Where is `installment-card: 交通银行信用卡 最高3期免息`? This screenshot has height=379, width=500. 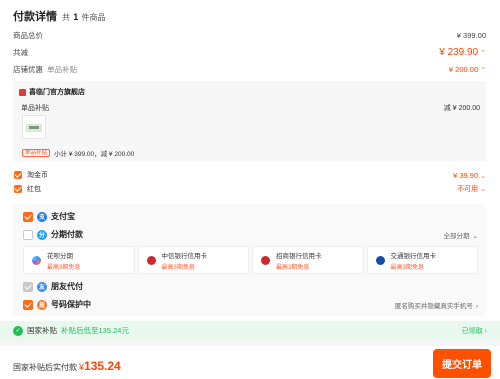 installment-card: 交通银行信用卡 最高3期免息 is located at coordinates (422, 260).